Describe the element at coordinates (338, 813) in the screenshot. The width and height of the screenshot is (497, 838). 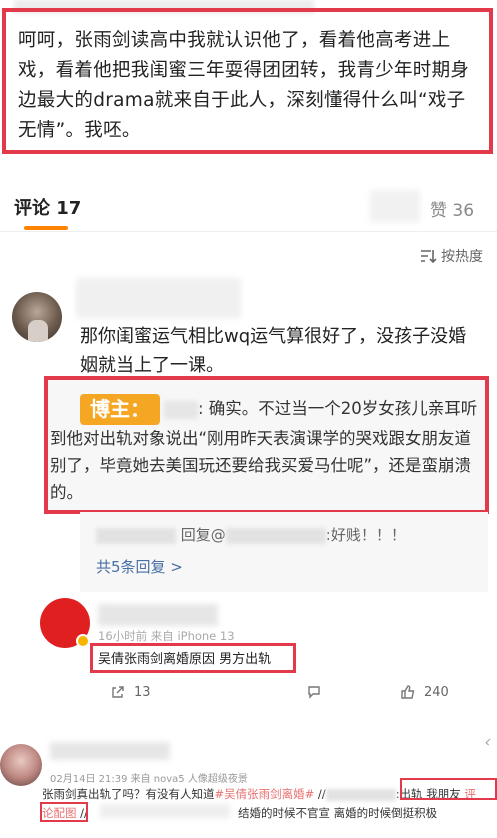
I see `comment-text: 结婚的时候不官宣 离婚的时候倒挺积极` at that location.